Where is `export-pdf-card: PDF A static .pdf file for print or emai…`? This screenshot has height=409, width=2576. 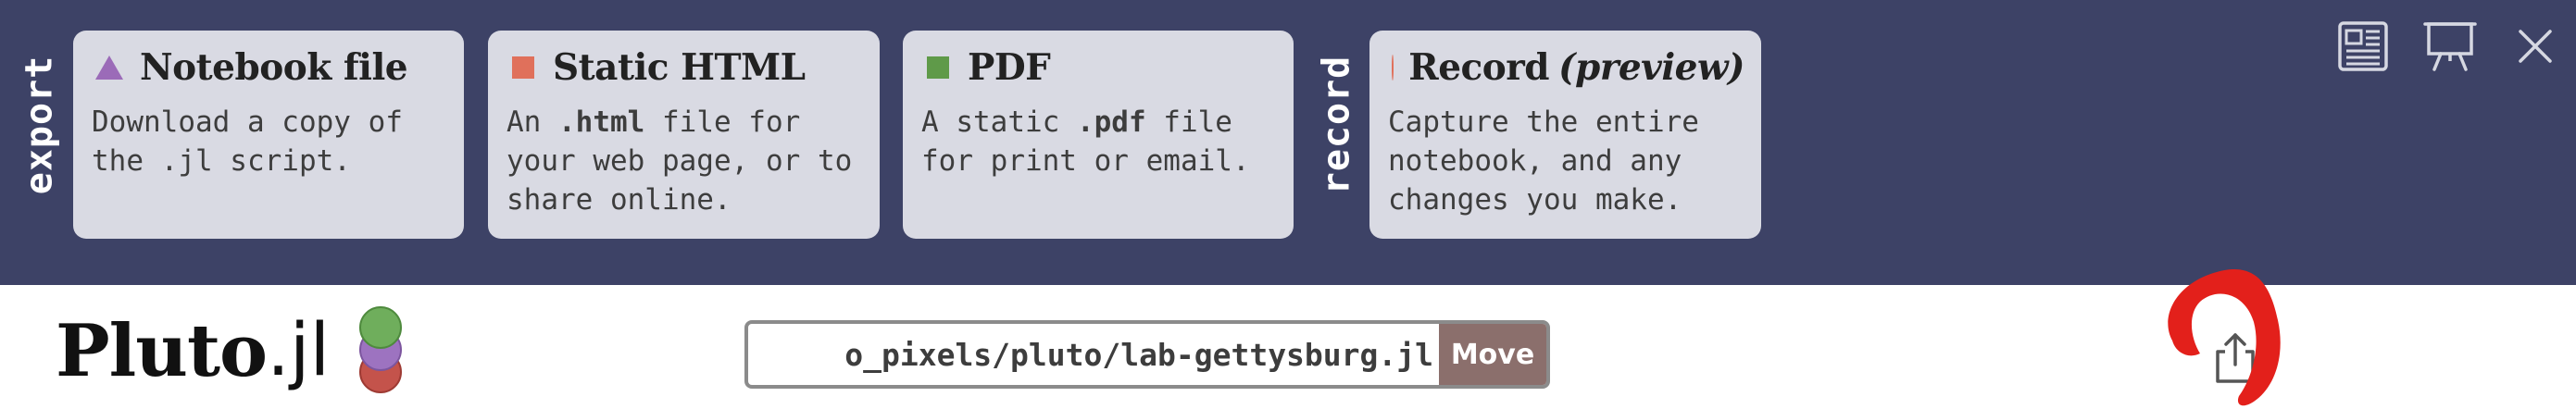
export-pdf-card: PDF A static .pdf file for print or emai… is located at coordinates (1098, 135).